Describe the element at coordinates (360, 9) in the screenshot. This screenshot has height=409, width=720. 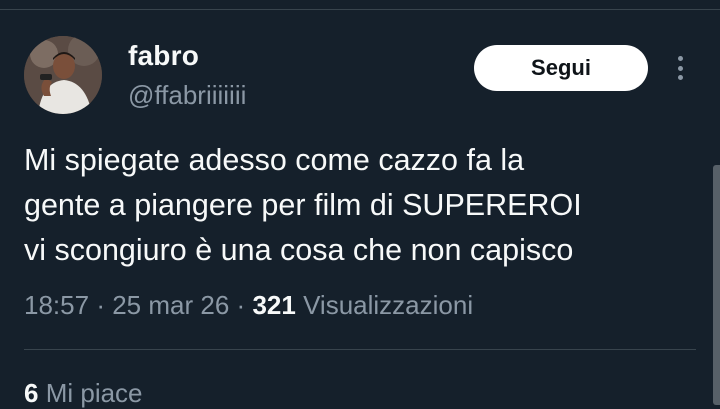
I see `top-divider` at that location.